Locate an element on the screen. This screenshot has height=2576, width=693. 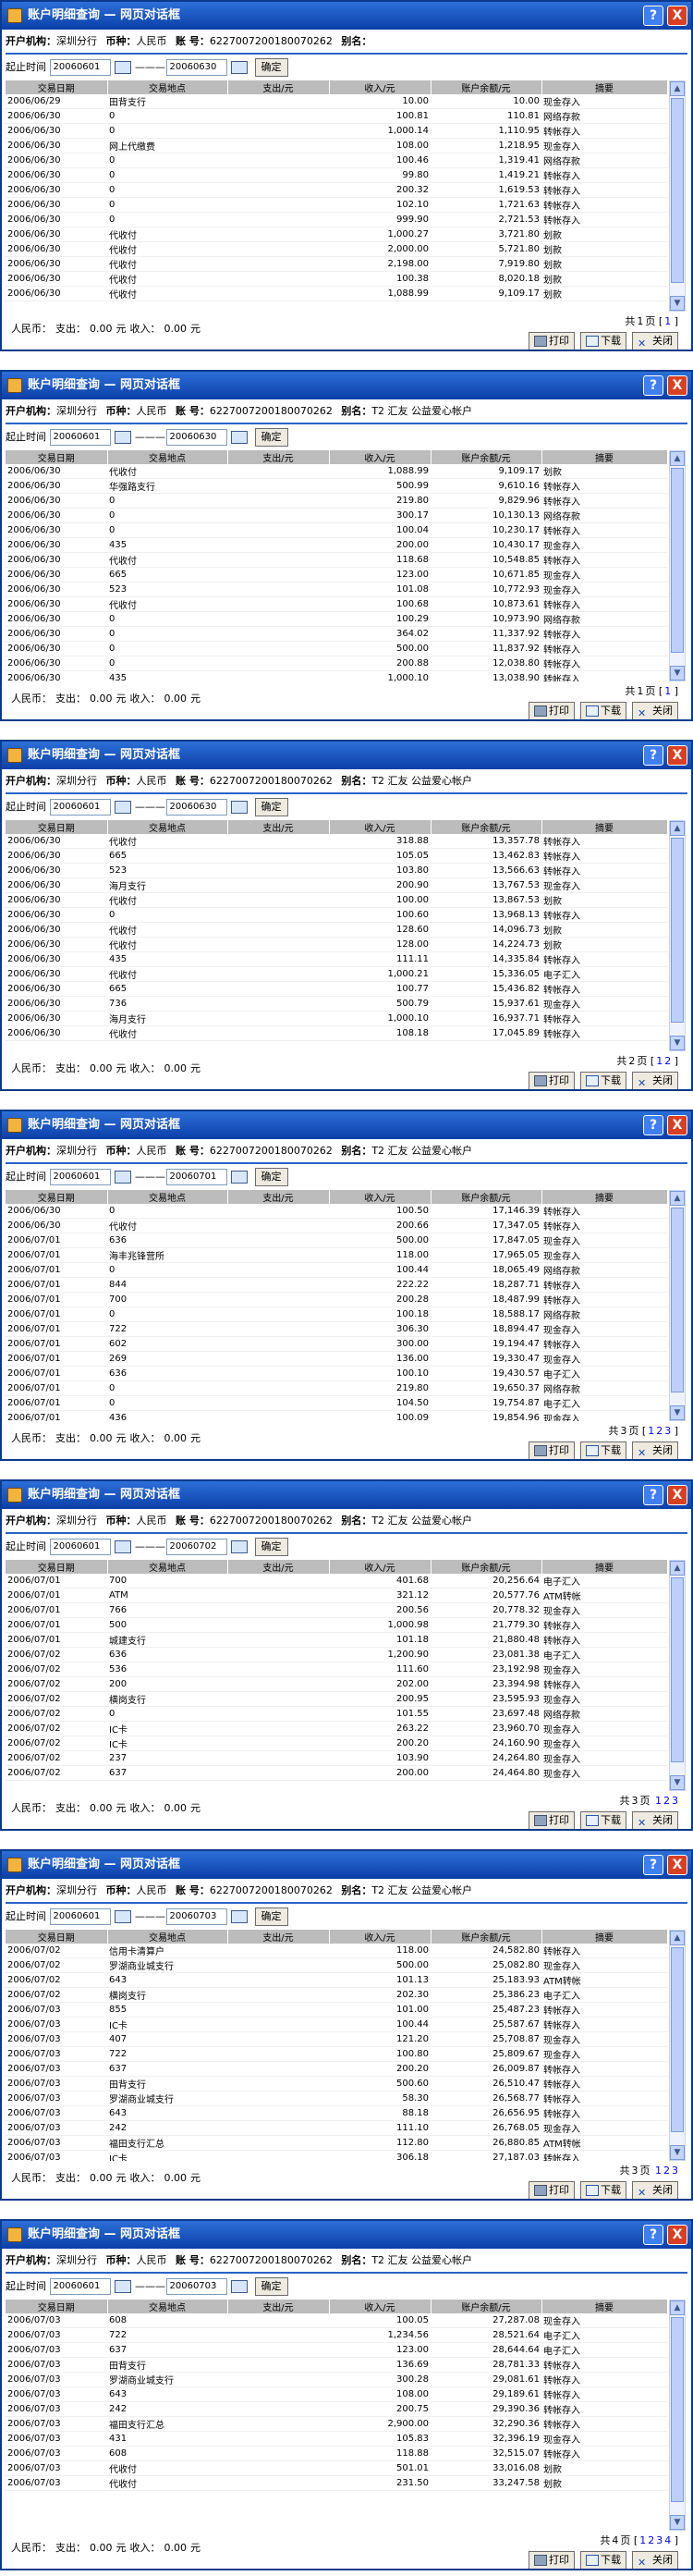
table-row: 2006/07/03 643 108.00 29,189.61 转帐存入 is located at coordinates (336, 2394).